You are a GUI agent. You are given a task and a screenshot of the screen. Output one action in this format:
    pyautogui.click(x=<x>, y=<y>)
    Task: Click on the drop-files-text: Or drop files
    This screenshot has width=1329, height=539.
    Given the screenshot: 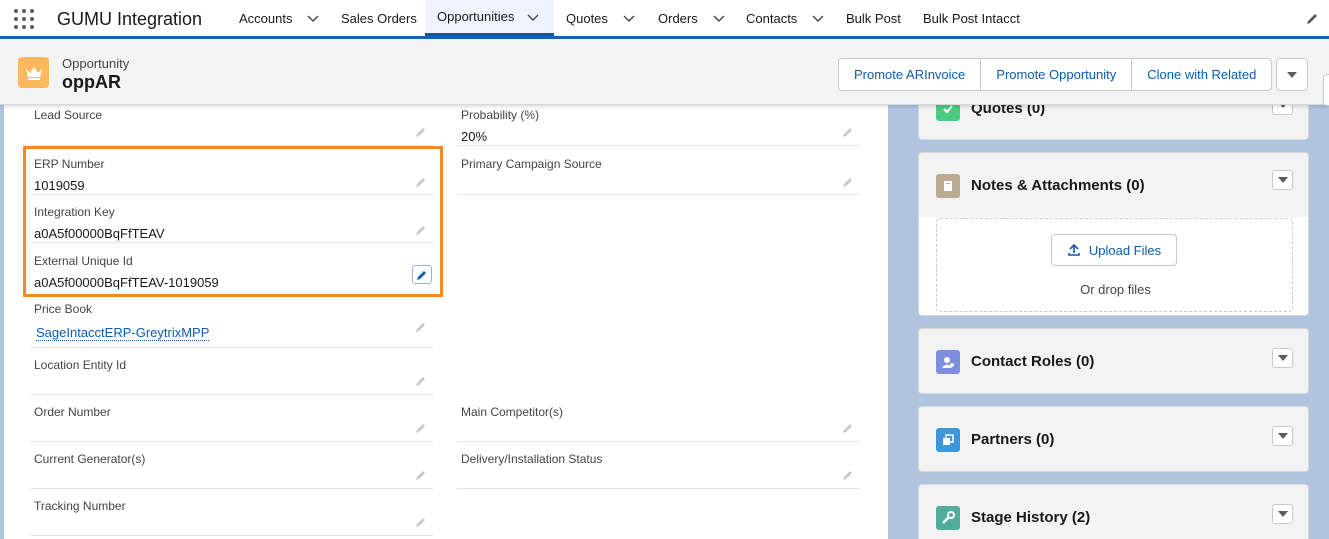 What is the action you would take?
    pyautogui.click(x=1115, y=289)
    